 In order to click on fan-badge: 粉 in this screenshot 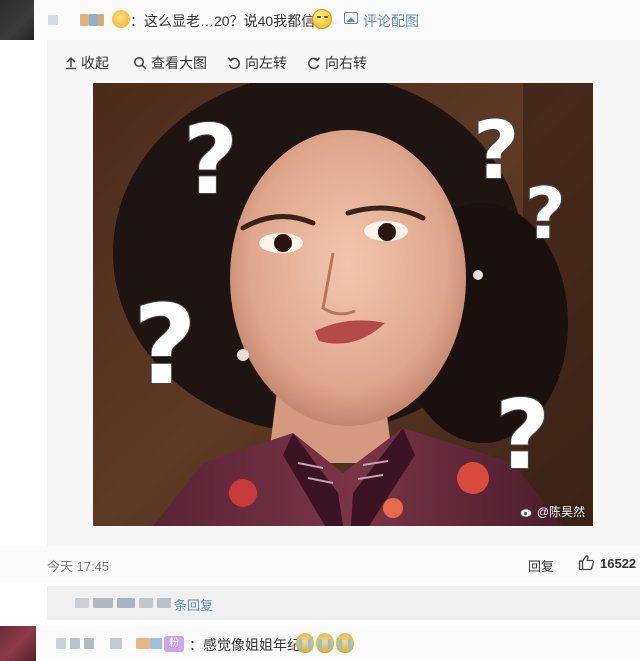, I will do `click(174, 644)`.